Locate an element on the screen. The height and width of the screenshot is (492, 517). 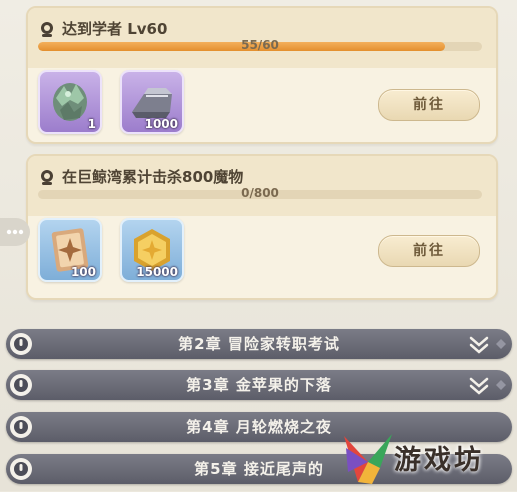
quest-title: 在巨鲸湾累计击杀800魔物 is located at coordinates (153, 177).